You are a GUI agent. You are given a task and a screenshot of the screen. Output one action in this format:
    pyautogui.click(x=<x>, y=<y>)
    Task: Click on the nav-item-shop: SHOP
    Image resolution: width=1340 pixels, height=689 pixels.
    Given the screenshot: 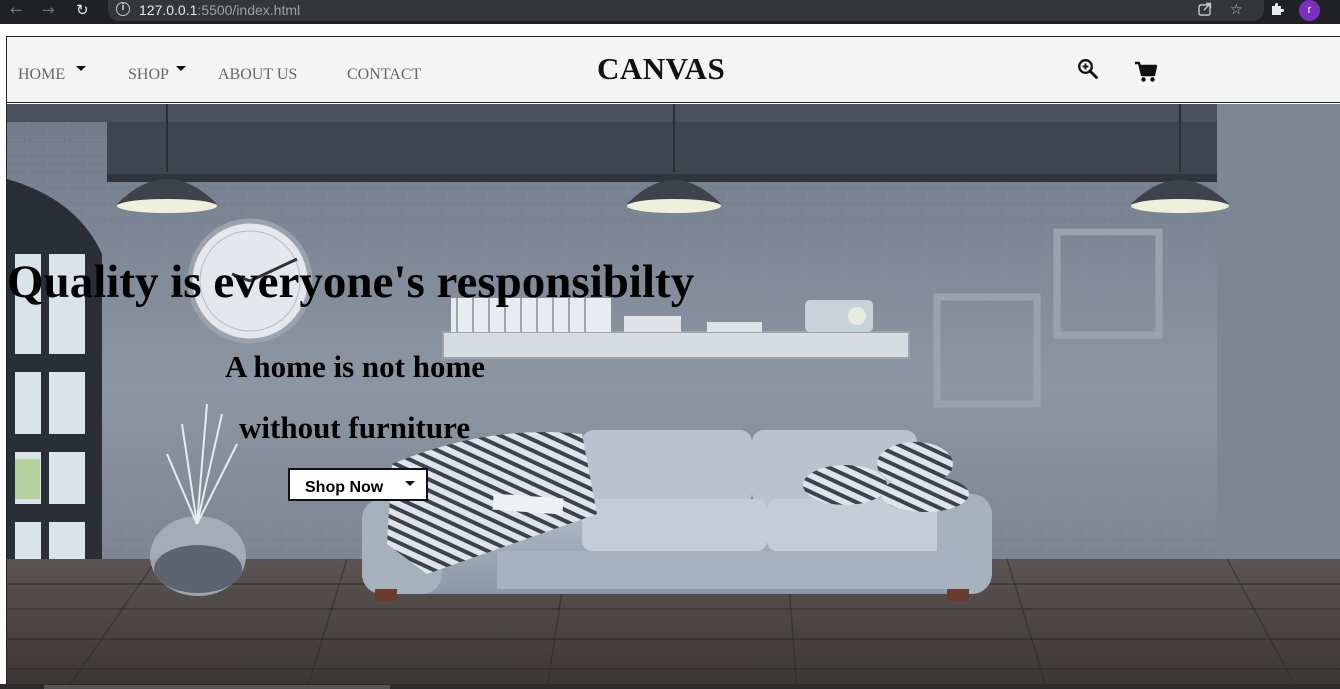 What is the action you would take?
    pyautogui.click(x=148, y=75)
    